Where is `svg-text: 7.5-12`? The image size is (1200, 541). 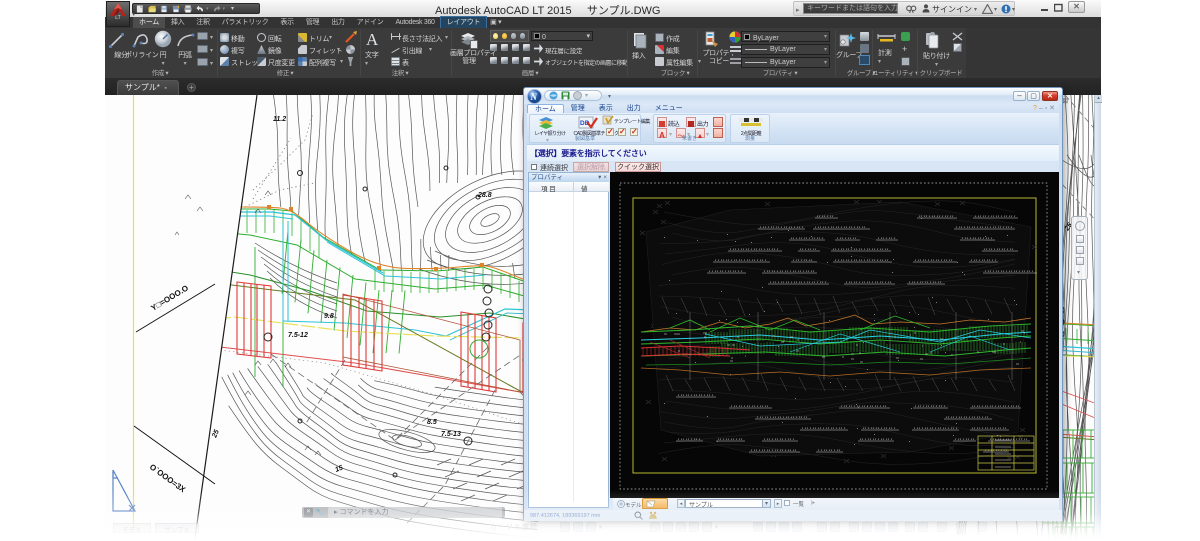
svg-text: 7.5-12 is located at coordinates (298, 335).